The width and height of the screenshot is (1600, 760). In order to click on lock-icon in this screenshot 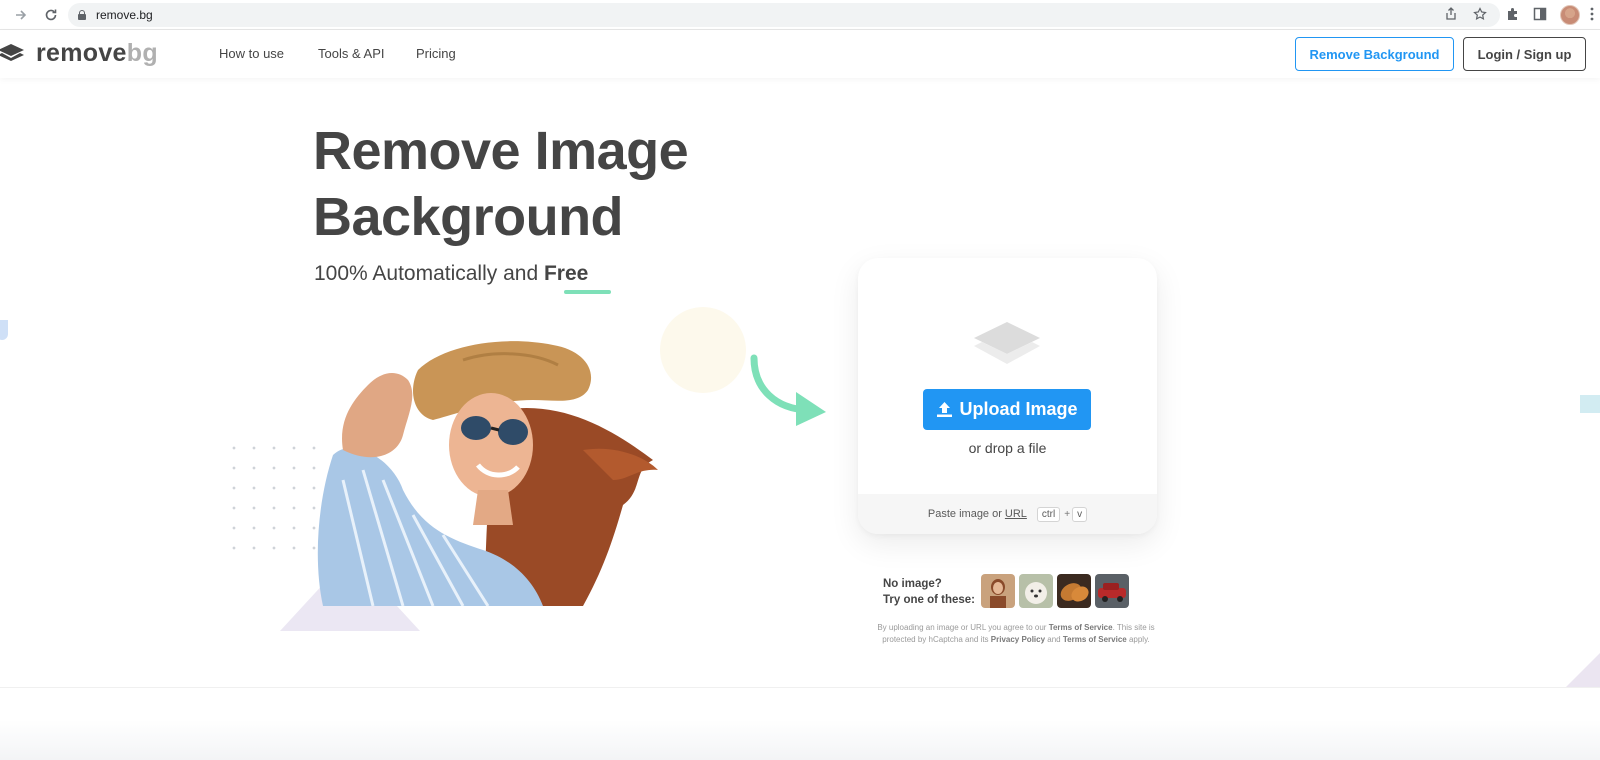, I will do `click(82, 15)`.